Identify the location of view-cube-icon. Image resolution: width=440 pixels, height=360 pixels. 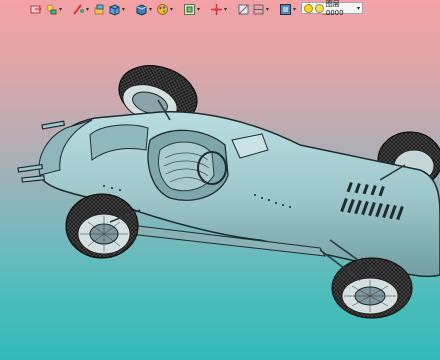
(141, 9).